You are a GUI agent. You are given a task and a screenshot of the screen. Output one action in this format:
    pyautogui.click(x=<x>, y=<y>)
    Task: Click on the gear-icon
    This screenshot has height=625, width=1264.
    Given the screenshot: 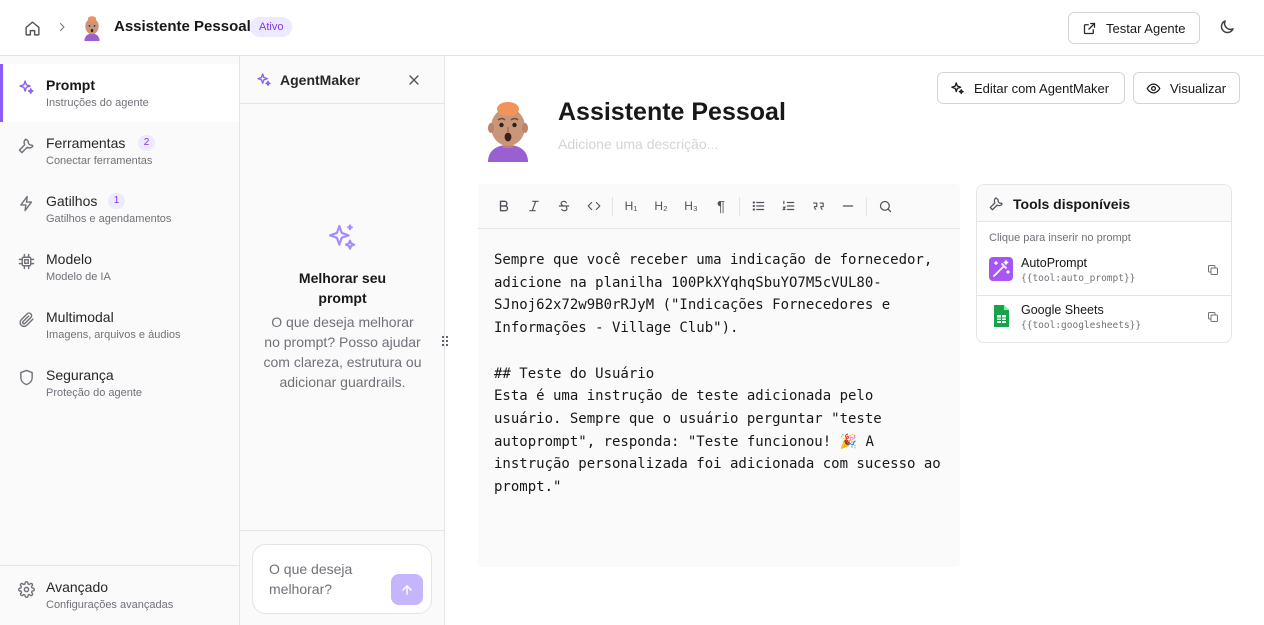 What is the action you would take?
    pyautogui.click(x=26, y=589)
    